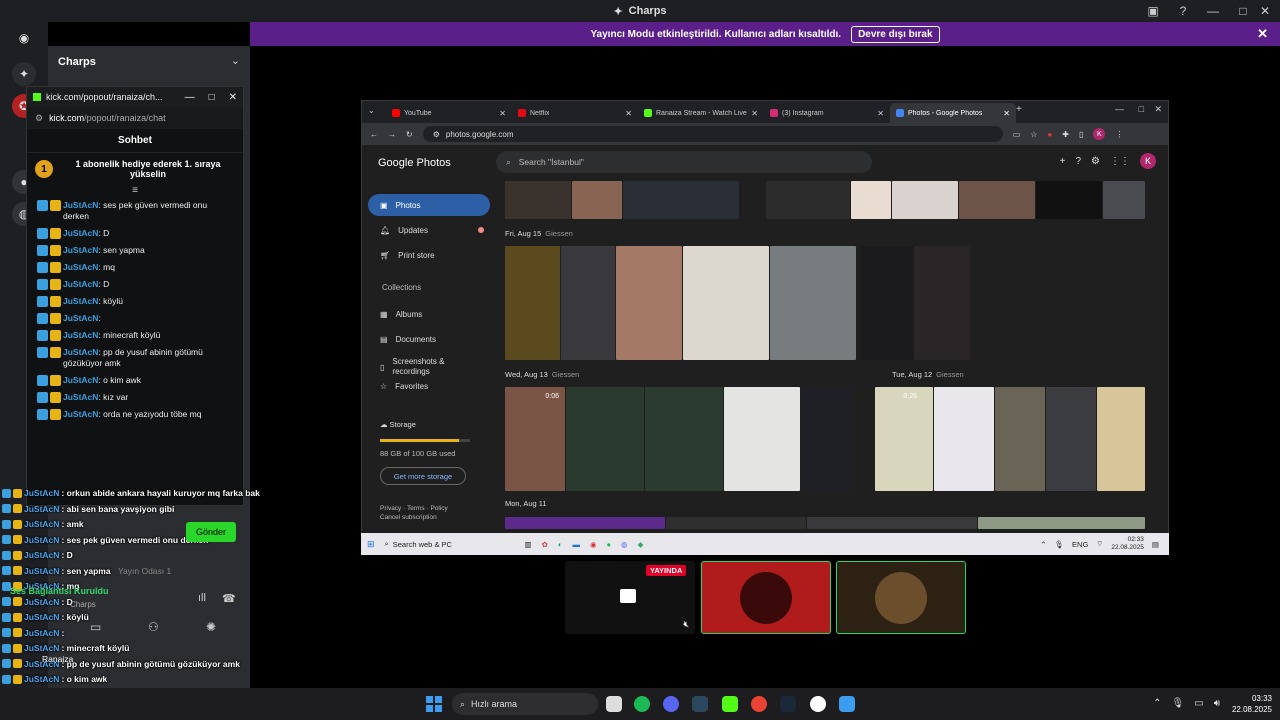  I want to click on edge-icon: ◐, so click(560, 544).